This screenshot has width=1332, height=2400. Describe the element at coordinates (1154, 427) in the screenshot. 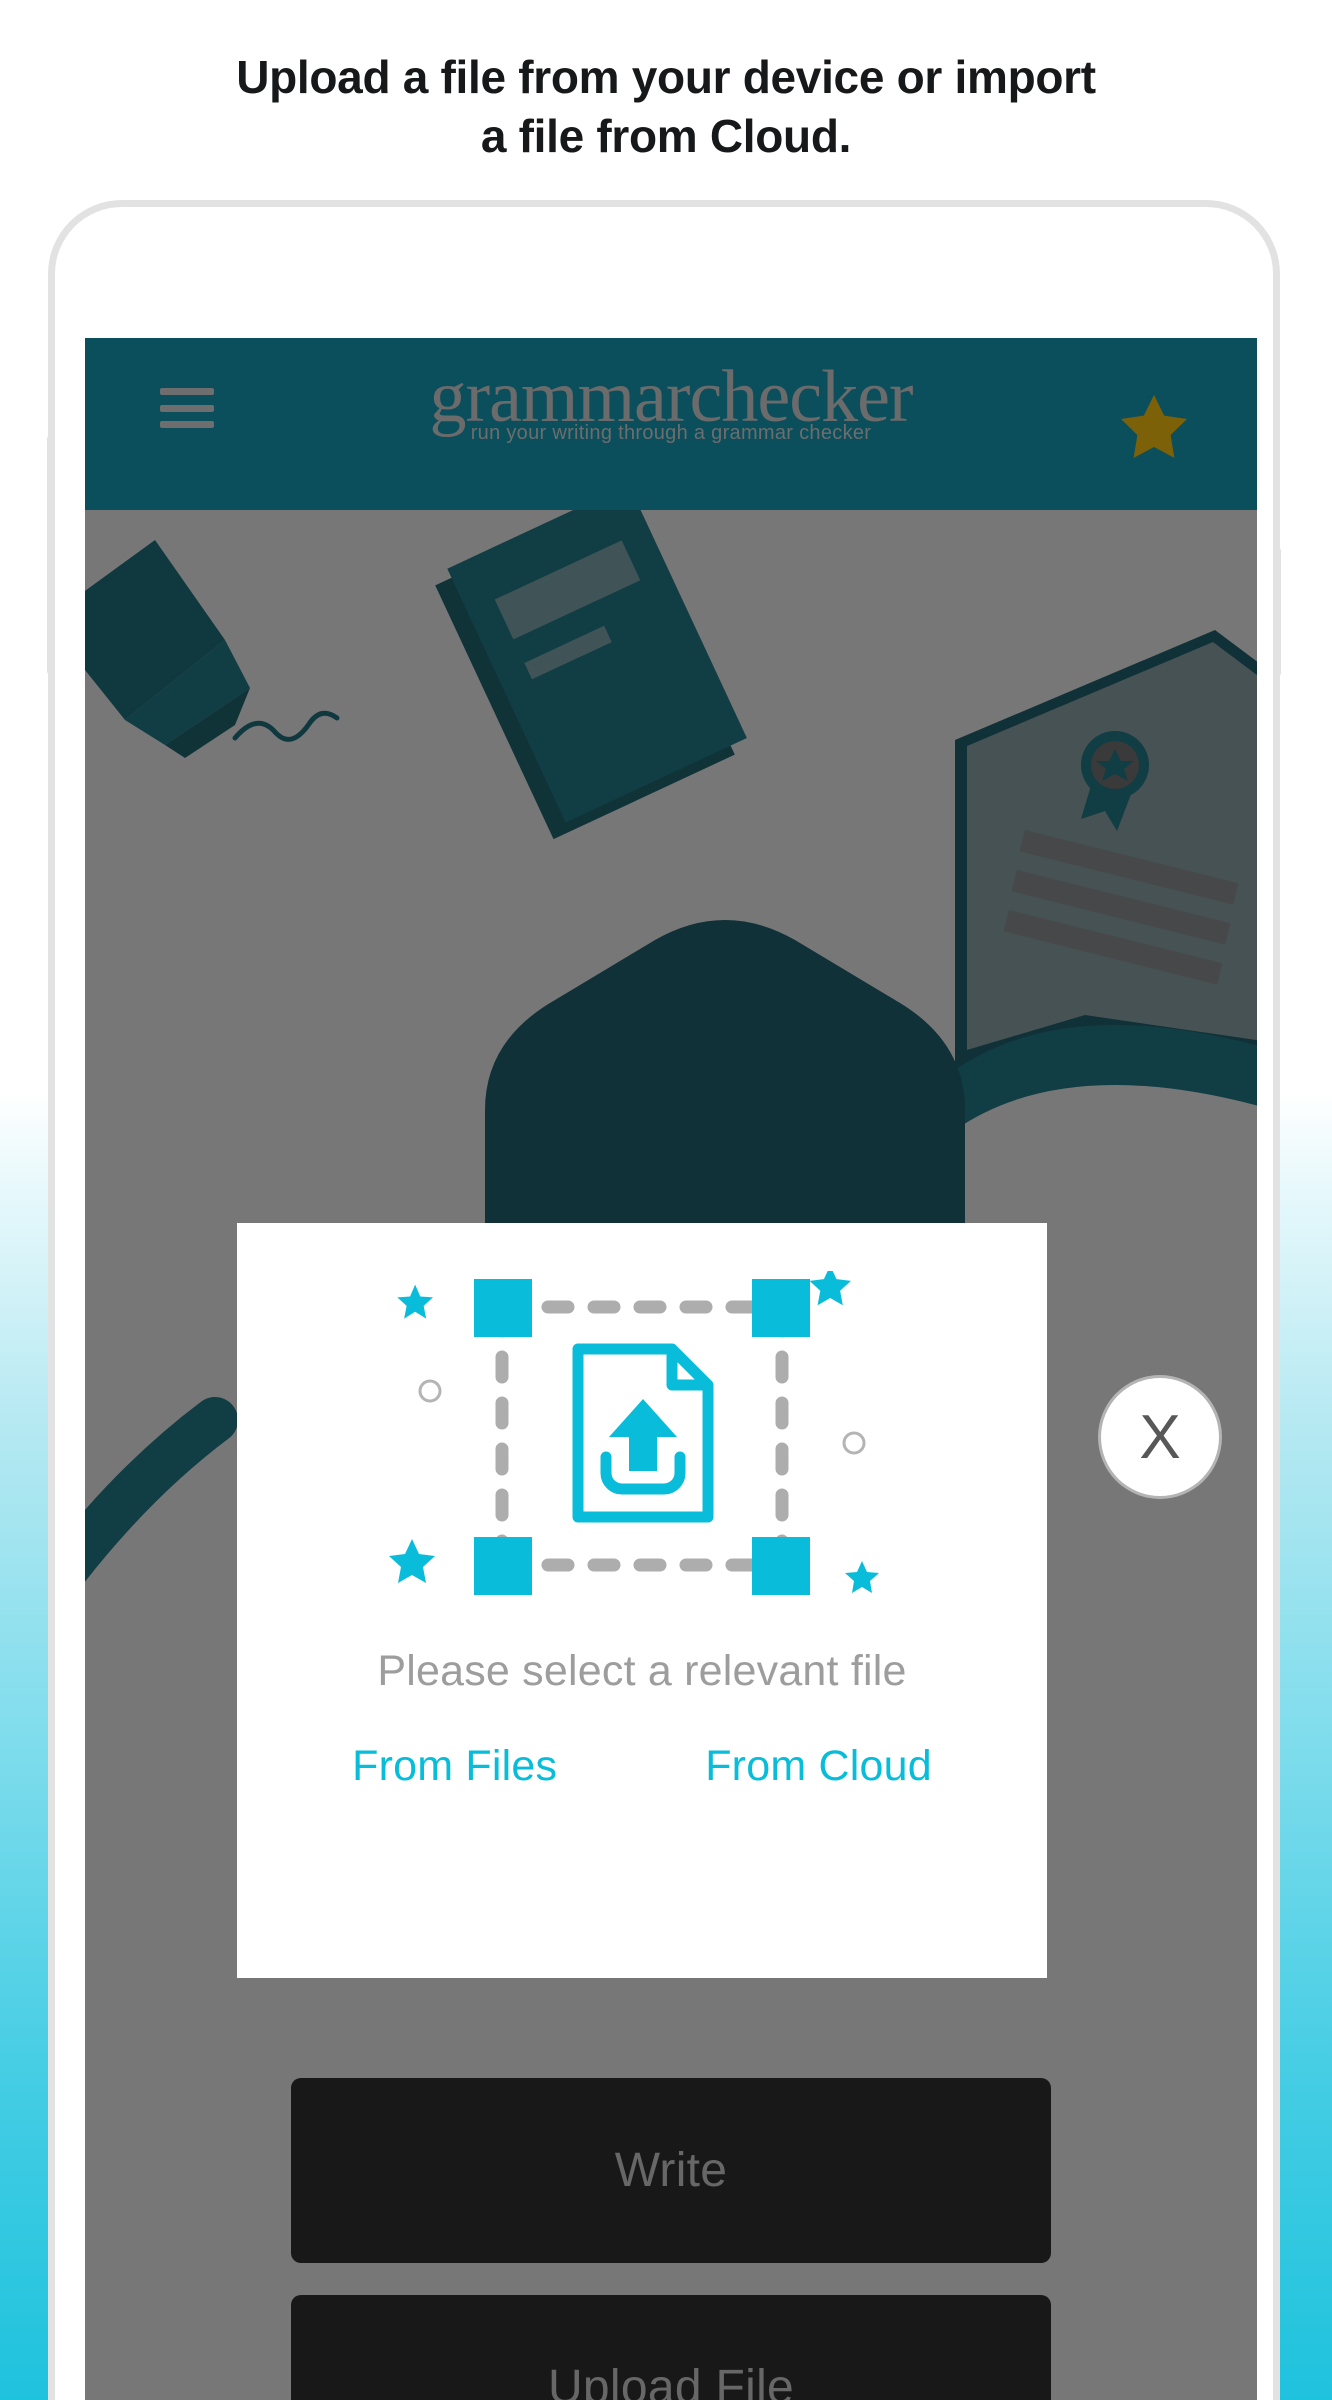

I see `star-icon` at that location.